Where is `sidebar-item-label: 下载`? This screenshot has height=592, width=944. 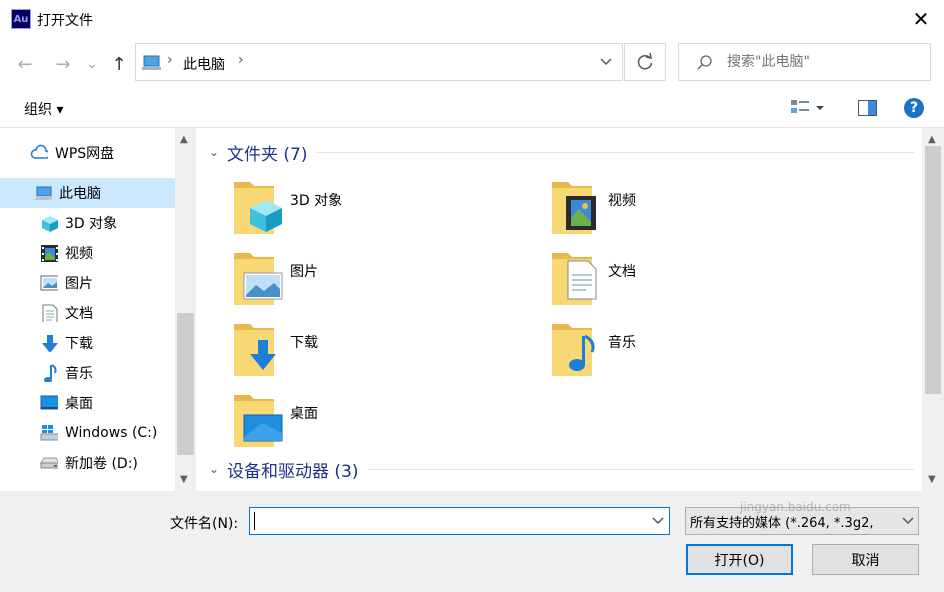 sidebar-item-label: 下载 is located at coordinates (79, 344).